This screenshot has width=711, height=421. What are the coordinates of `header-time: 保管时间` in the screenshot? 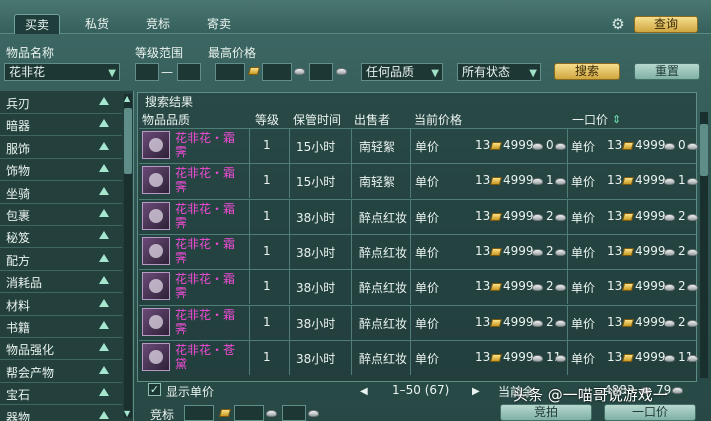 It's located at (317, 120).